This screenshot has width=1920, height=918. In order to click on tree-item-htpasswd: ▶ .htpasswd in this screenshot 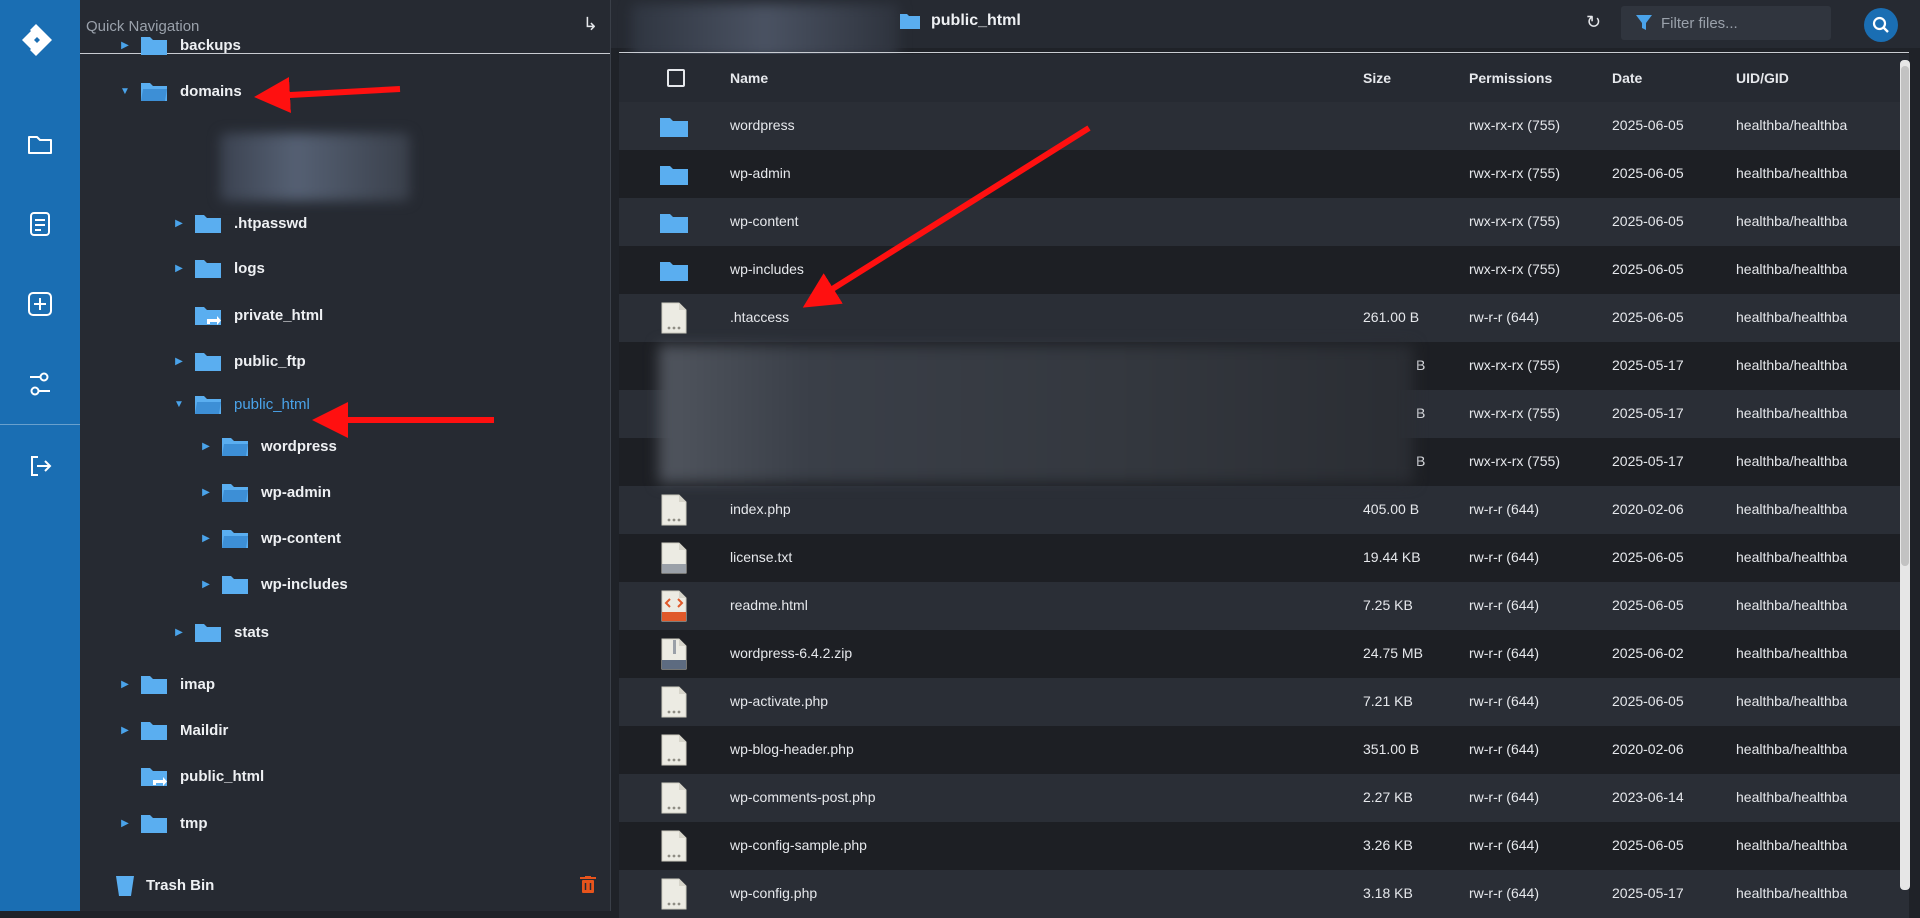, I will do `click(239, 223)`.